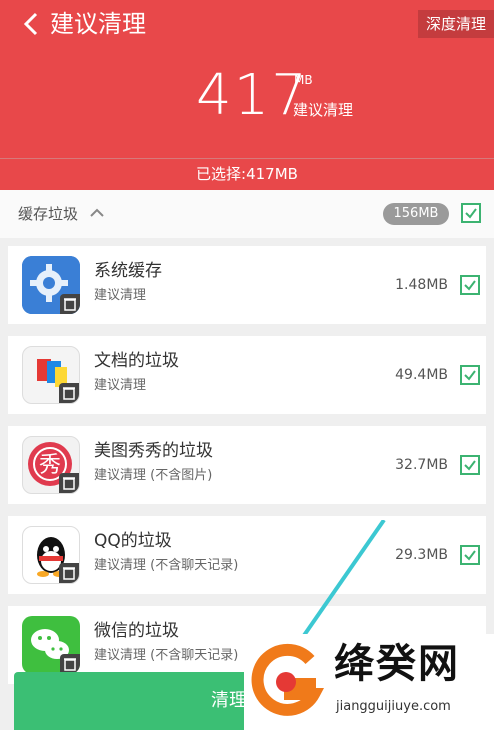 Image resolution: width=494 pixels, height=730 pixels. I want to click on qq-icon, so click(51, 555).